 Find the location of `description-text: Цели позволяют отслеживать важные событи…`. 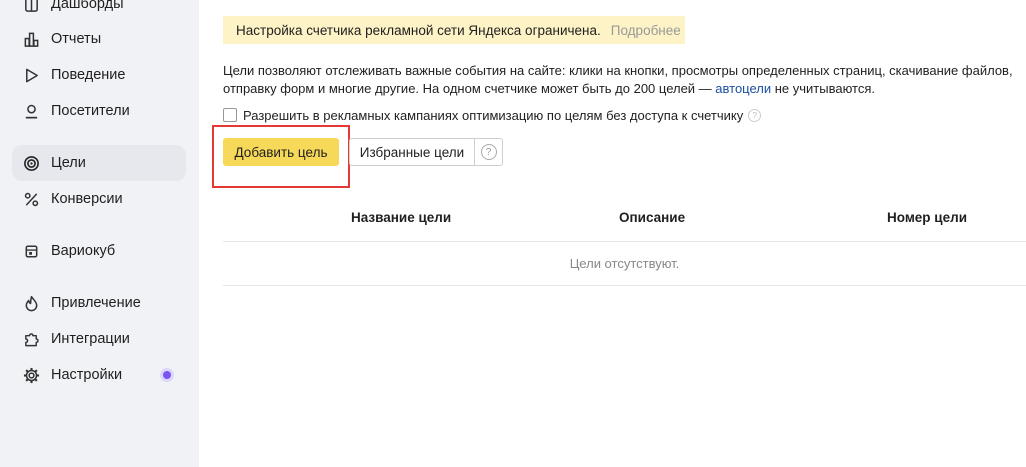

description-text: Цели позволяют отслеживать важные событи… is located at coordinates (618, 79).